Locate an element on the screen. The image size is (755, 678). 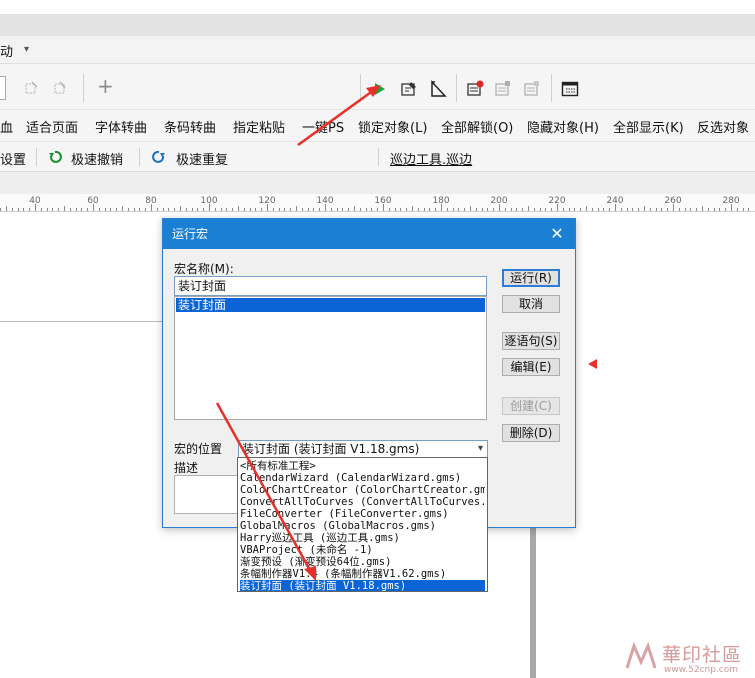
toolbar-button-invert-selection: 反选对象 is located at coordinates (723, 126).